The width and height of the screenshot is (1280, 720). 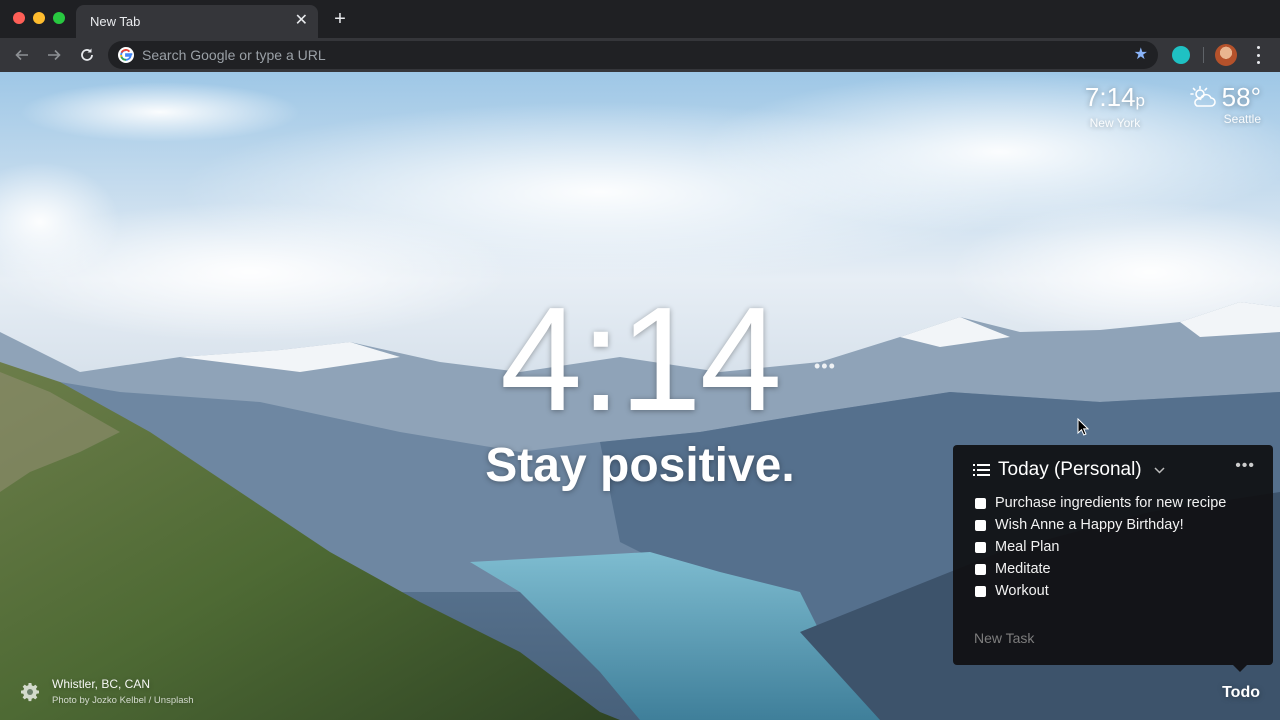 I want to click on world-clock-widget: 7:14p New York, so click(x=1115, y=106).